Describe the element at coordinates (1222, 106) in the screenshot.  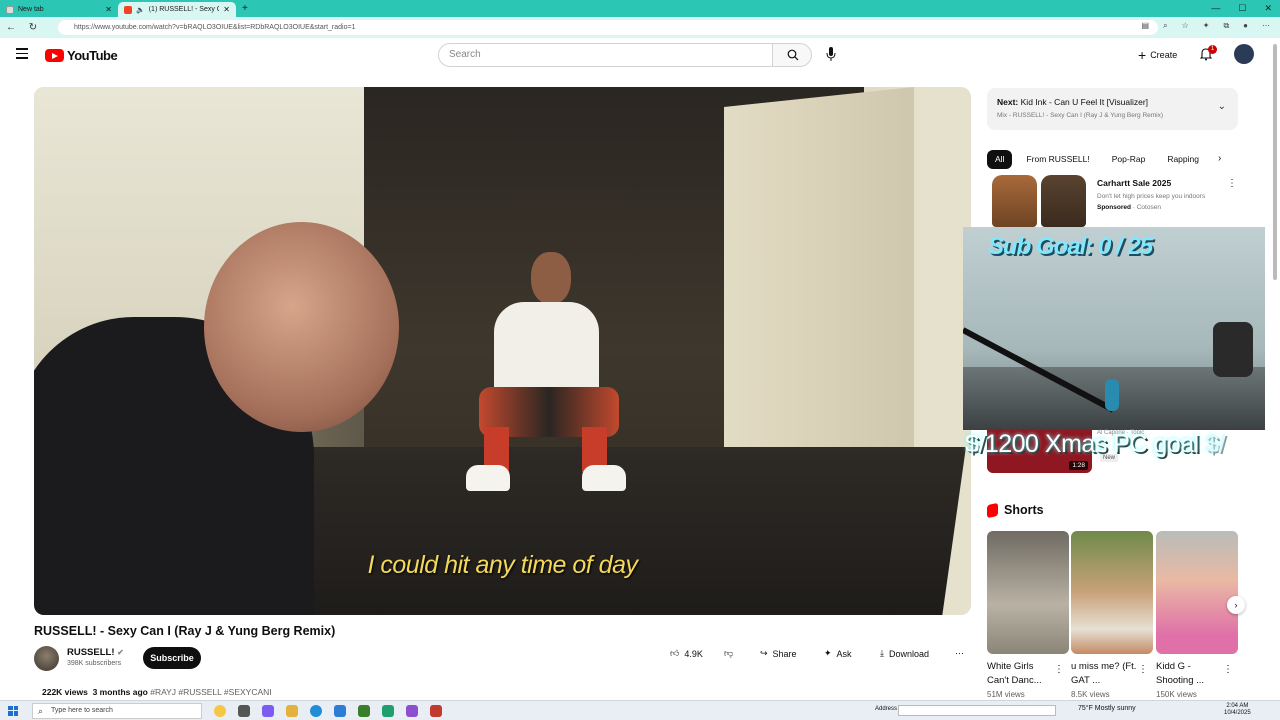
I see `chevron-down-icon: ⌄` at that location.